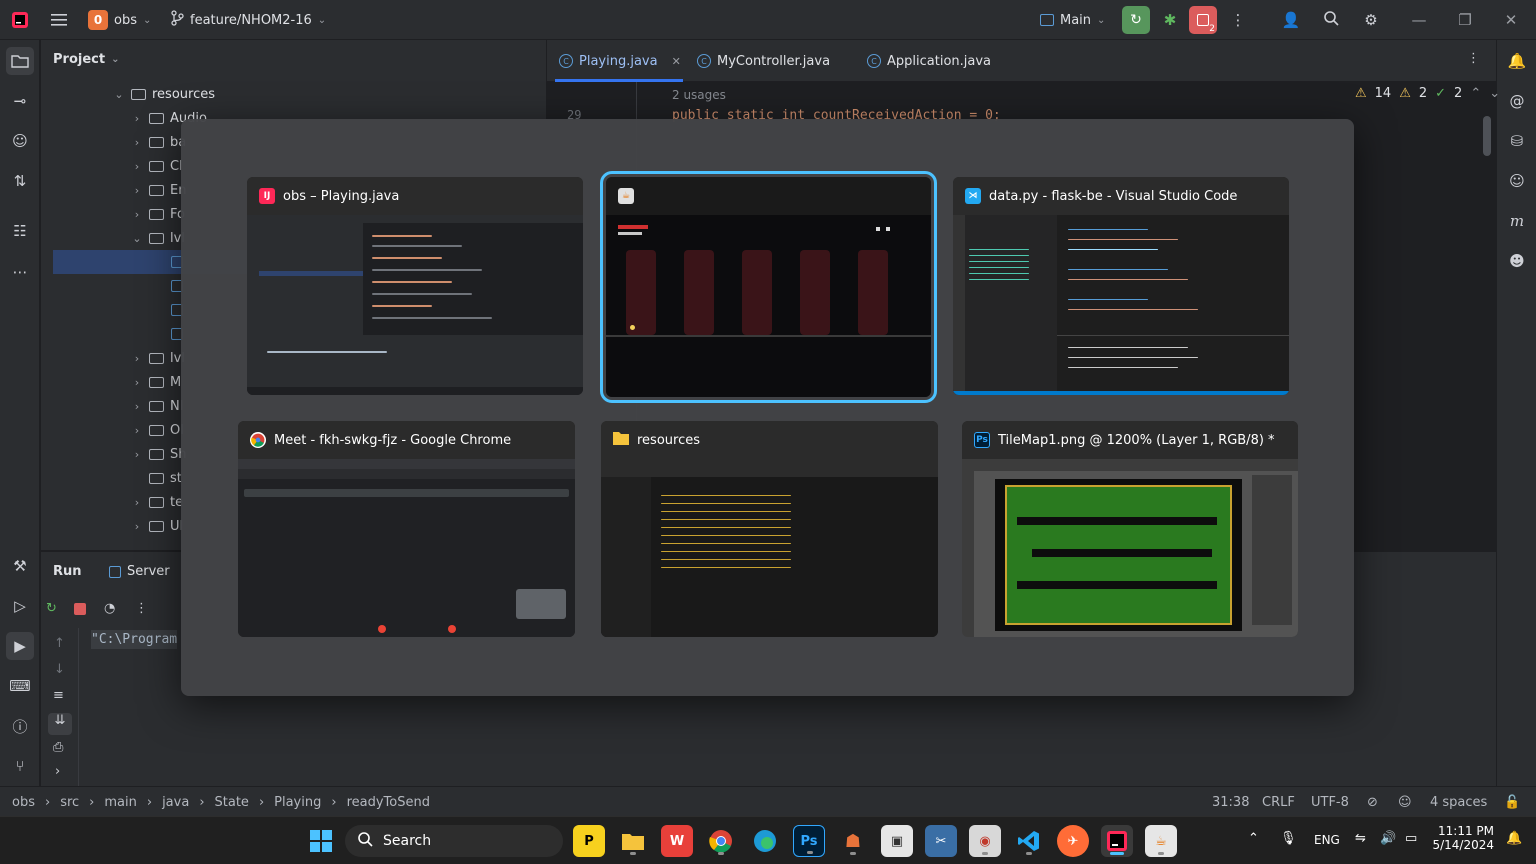  I want to click on tree-folder: st, so click(156, 478).